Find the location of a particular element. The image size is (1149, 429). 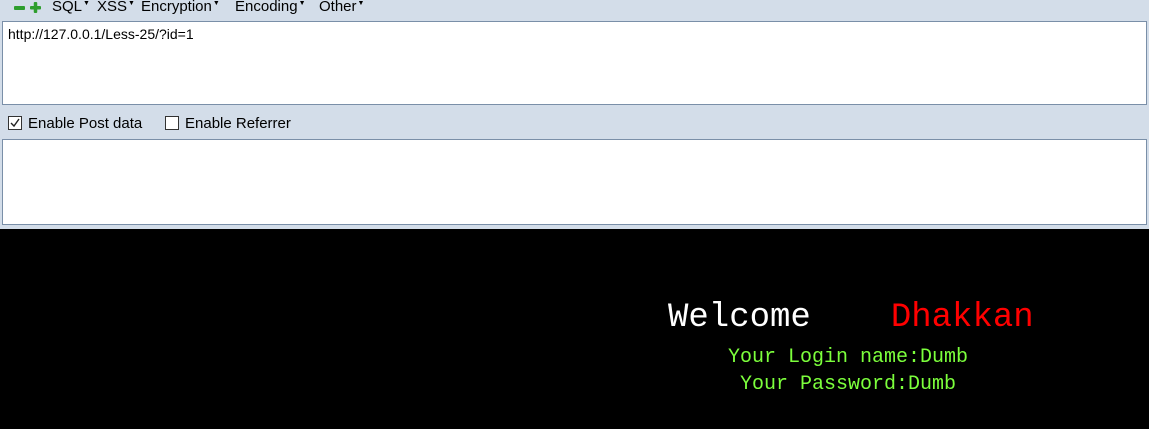

welcome-name: Dhakkan is located at coordinates (962, 318).